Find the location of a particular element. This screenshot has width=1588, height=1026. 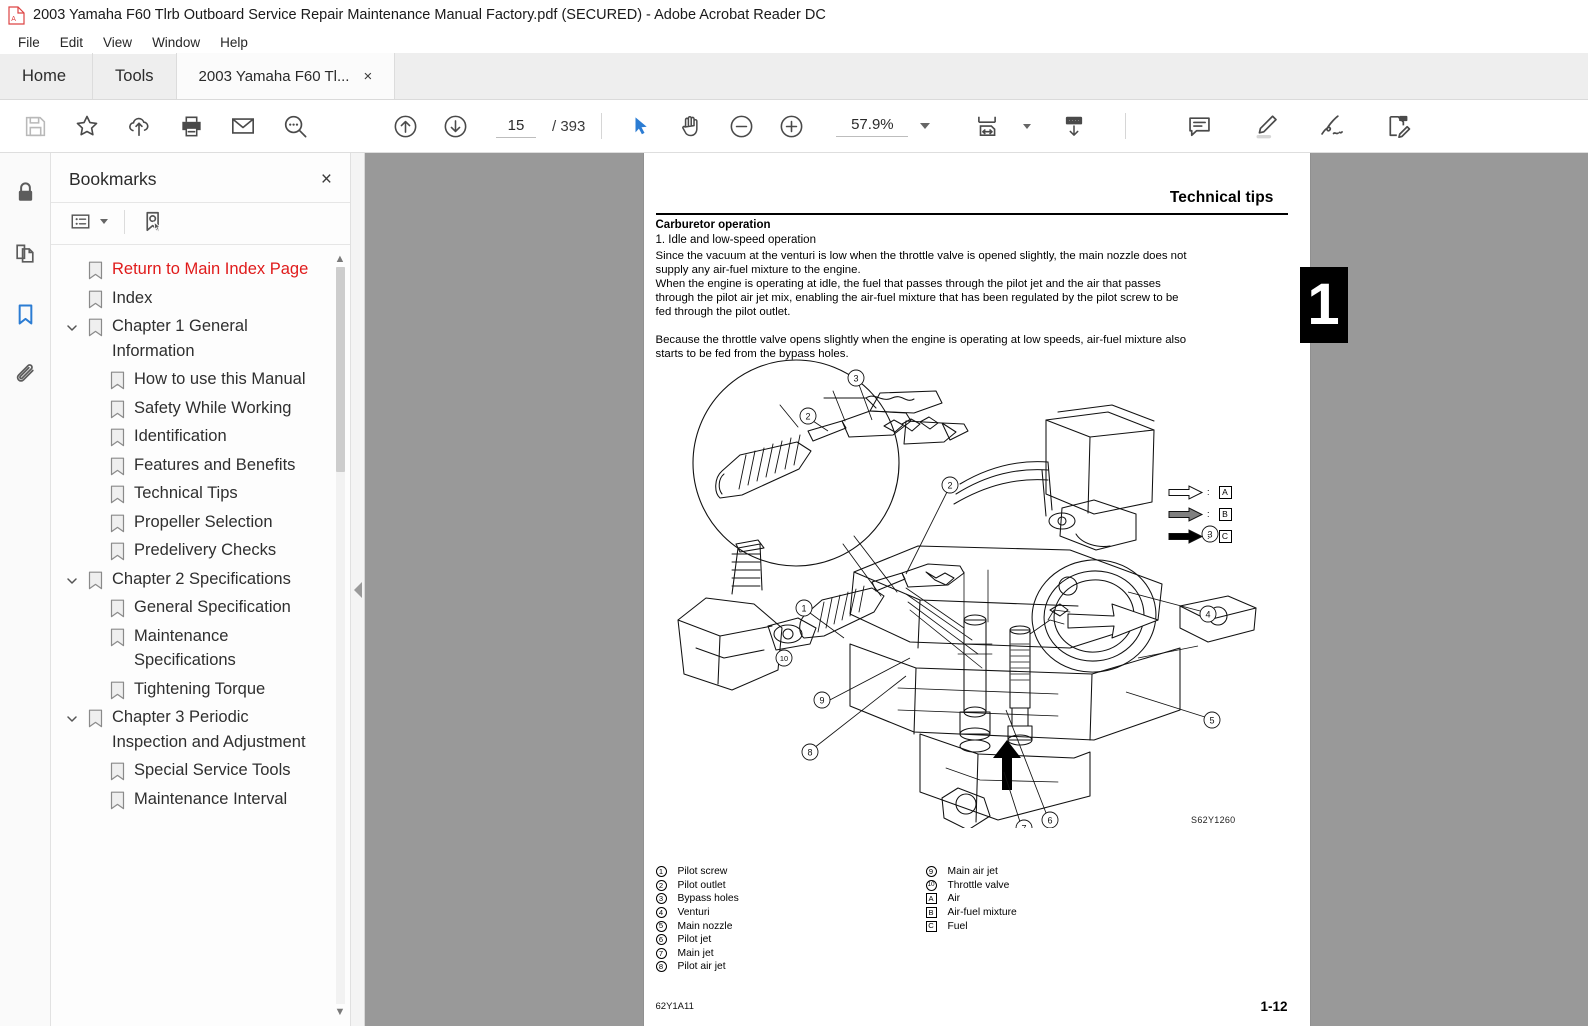

arrow-key-row-fuel: : C is located at coordinates (1200, 536).